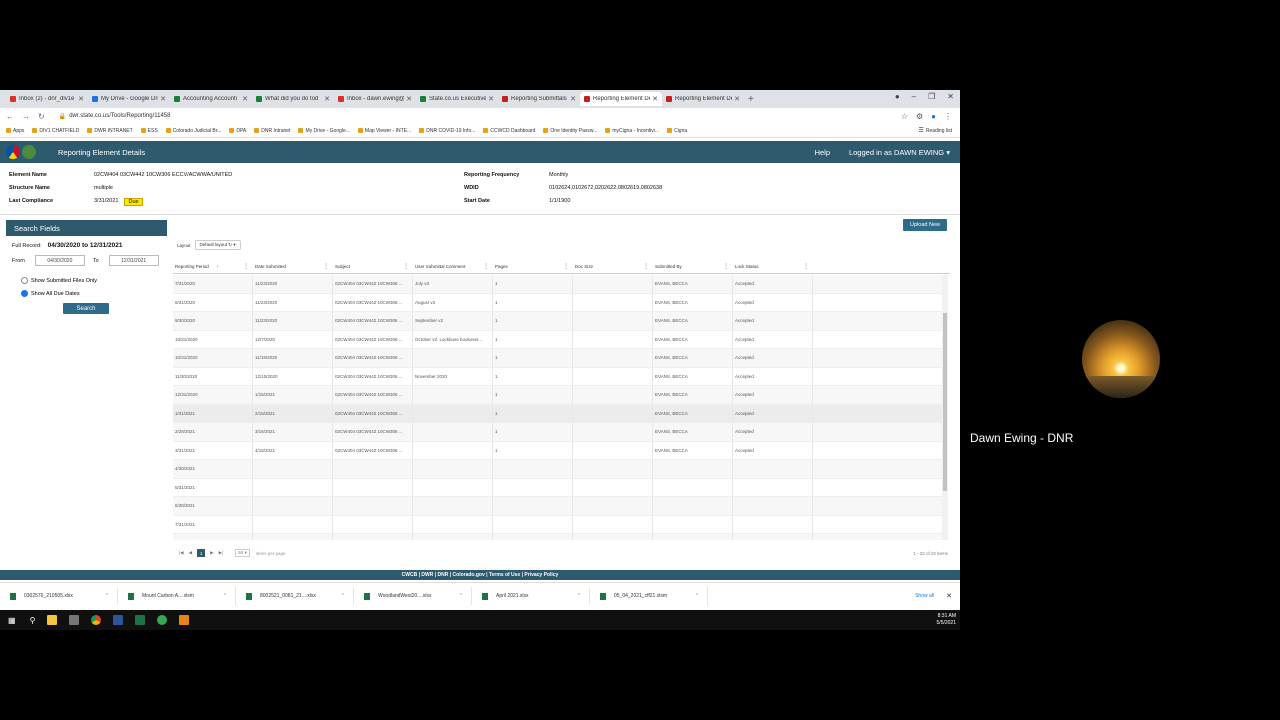  What do you see at coordinates (162, 620) in the screenshot?
I see `maps-icon` at bounding box center [162, 620].